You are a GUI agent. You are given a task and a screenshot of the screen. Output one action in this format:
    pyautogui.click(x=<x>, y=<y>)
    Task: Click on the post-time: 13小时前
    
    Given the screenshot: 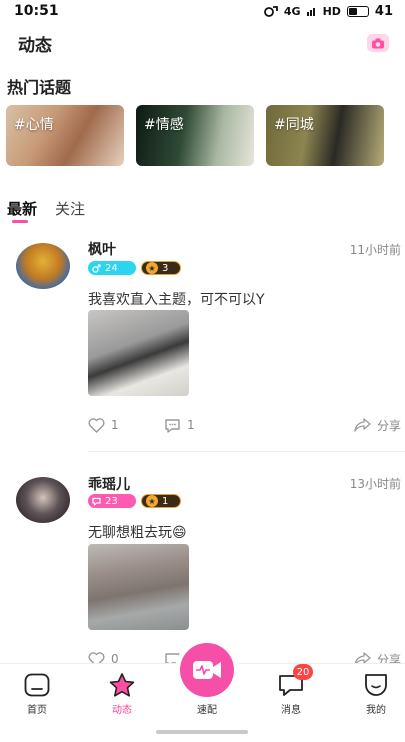 What is the action you would take?
    pyautogui.click(x=375, y=484)
    